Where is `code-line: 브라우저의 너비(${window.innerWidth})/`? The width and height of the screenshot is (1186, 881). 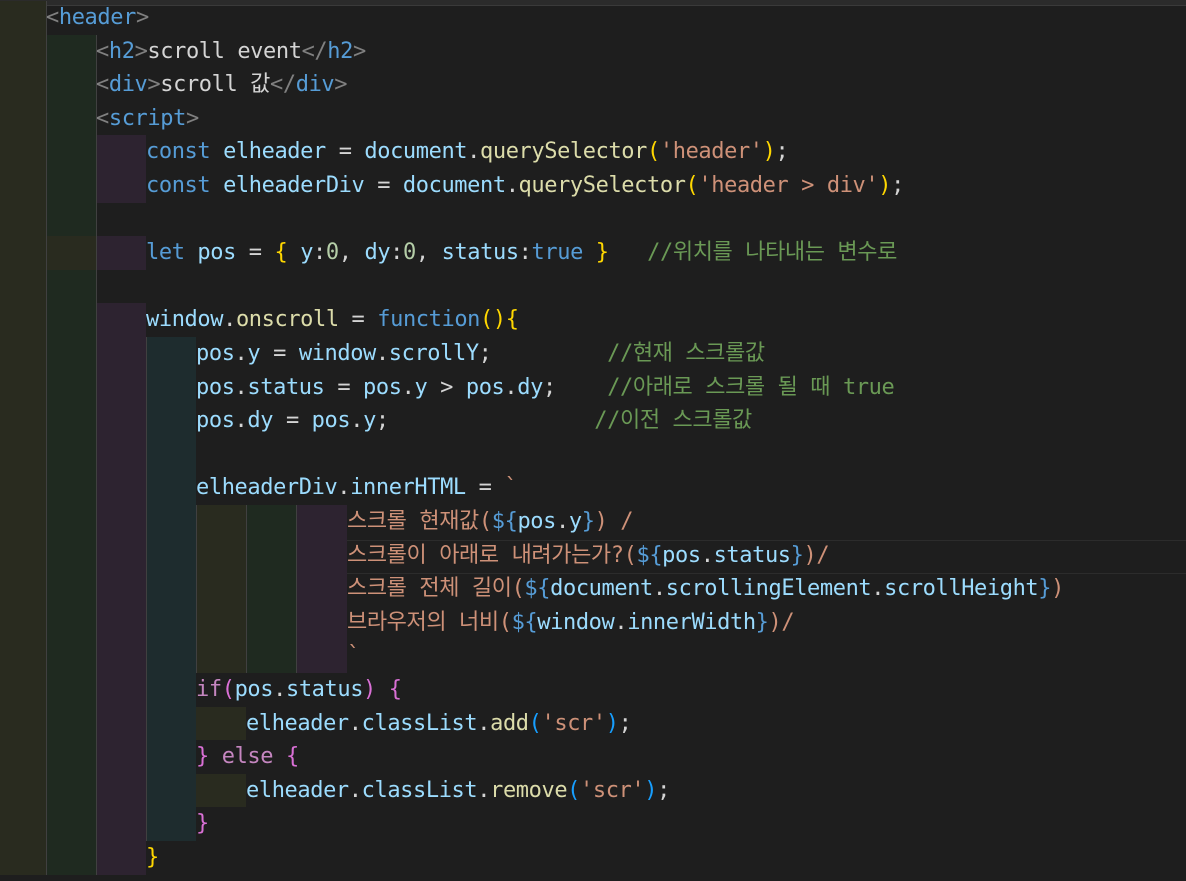
code-line: 브라우저의 너비(${window.innerWidth})/ is located at coordinates (571, 623).